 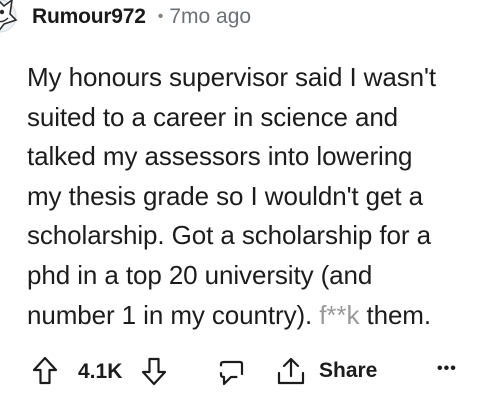 I want to click on comment-action-bar: 4.1K Share •••, so click(x=244, y=372).